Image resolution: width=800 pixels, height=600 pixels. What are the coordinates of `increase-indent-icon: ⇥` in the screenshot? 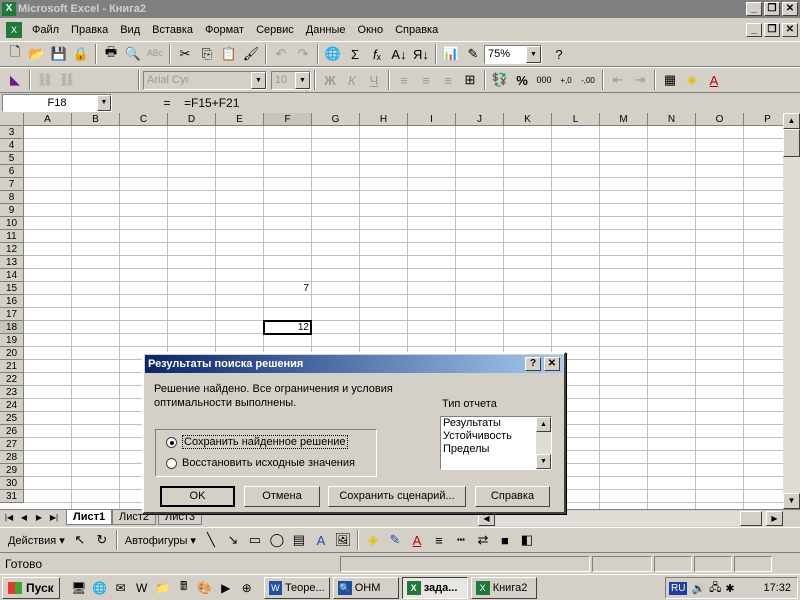 It's located at (640, 80).